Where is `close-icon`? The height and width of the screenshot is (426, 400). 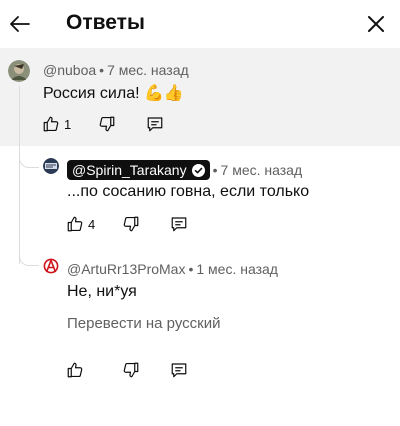 close-icon is located at coordinates (376, 24).